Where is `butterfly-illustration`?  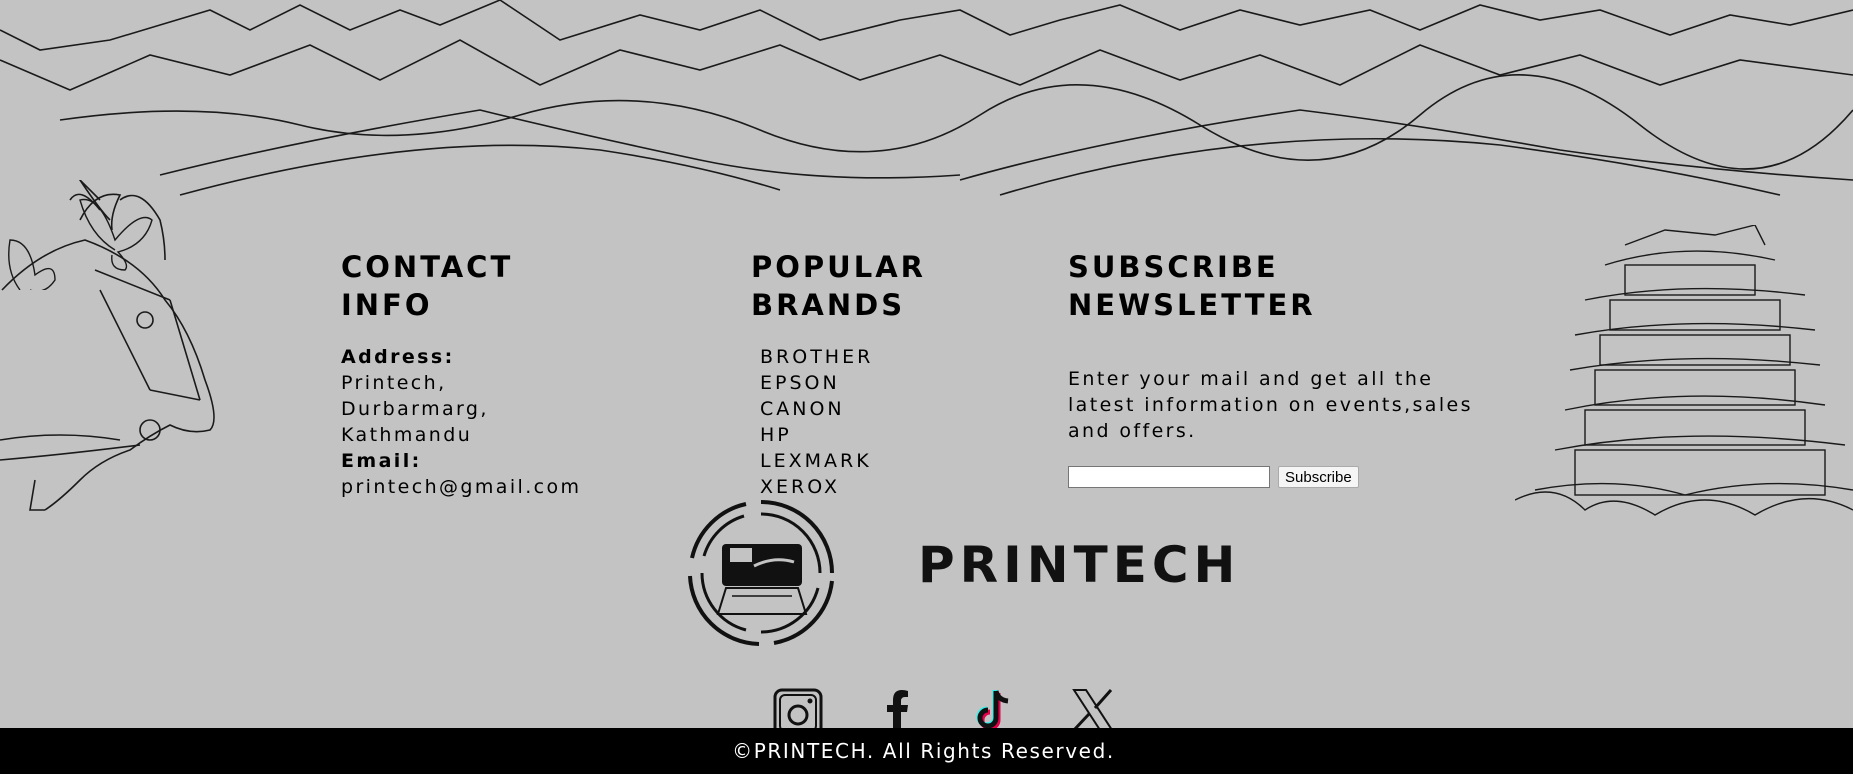
butterfly-illustration is located at coordinates (80, 244).